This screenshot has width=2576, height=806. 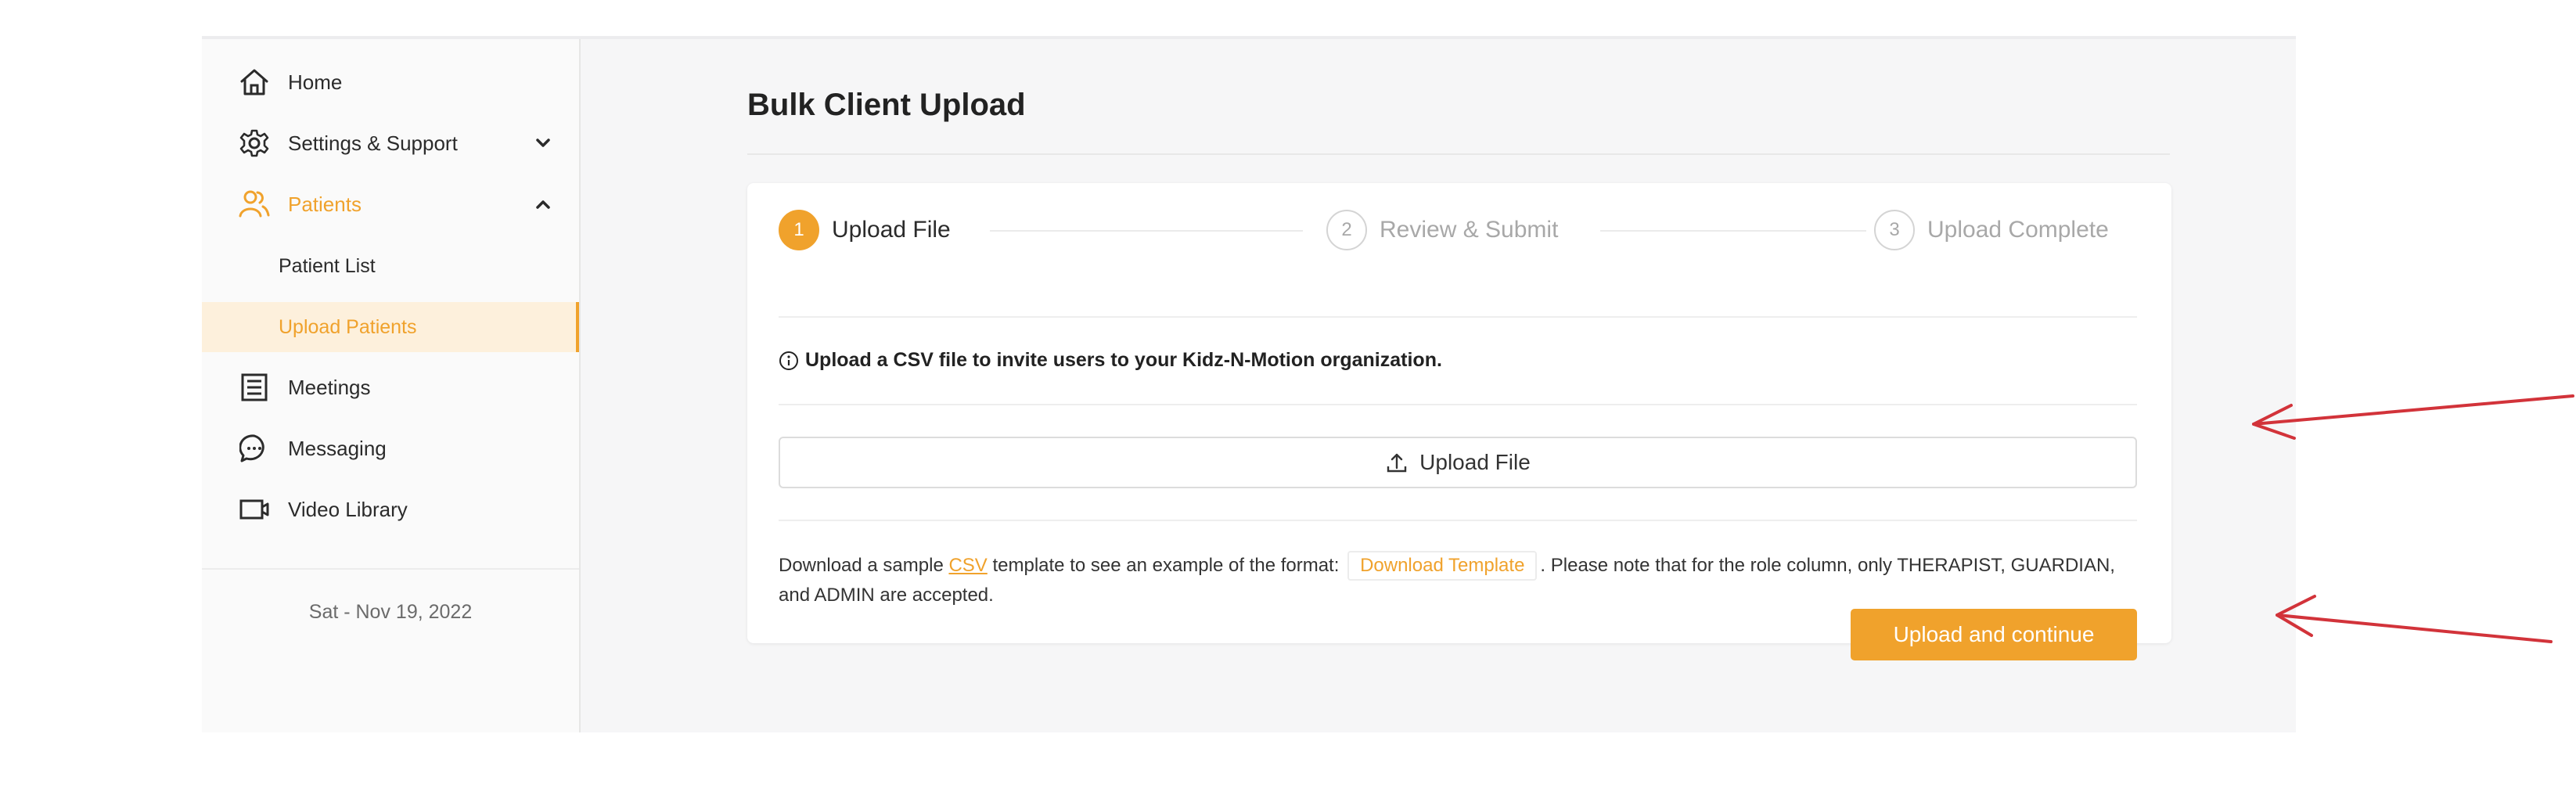 I want to click on meetings-icon, so click(x=254, y=387).